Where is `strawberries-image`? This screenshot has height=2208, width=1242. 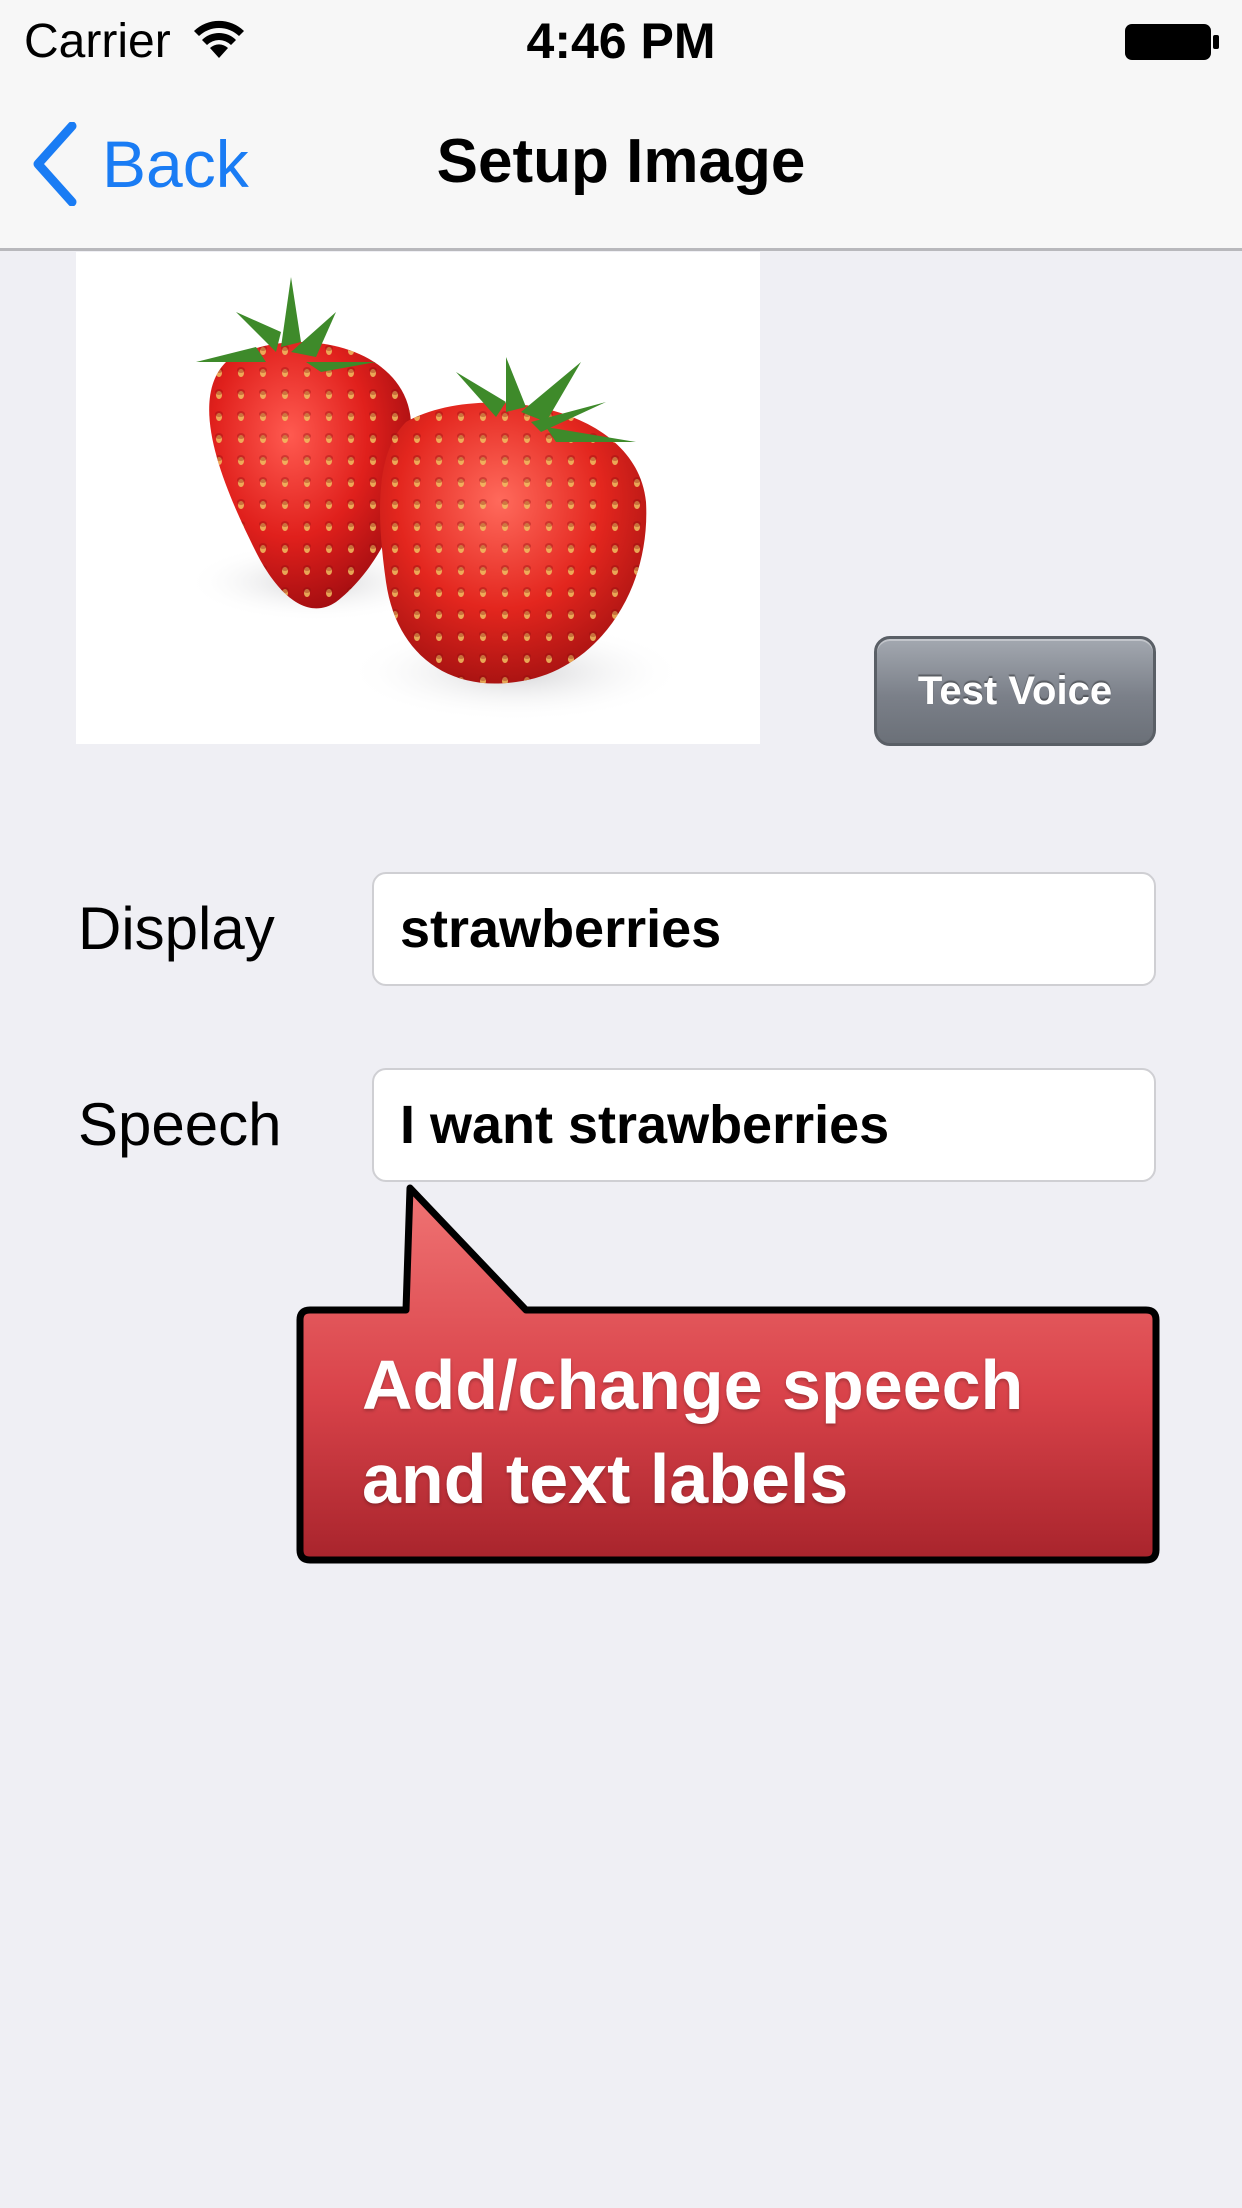
strawberries-image is located at coordinates (418, 498).